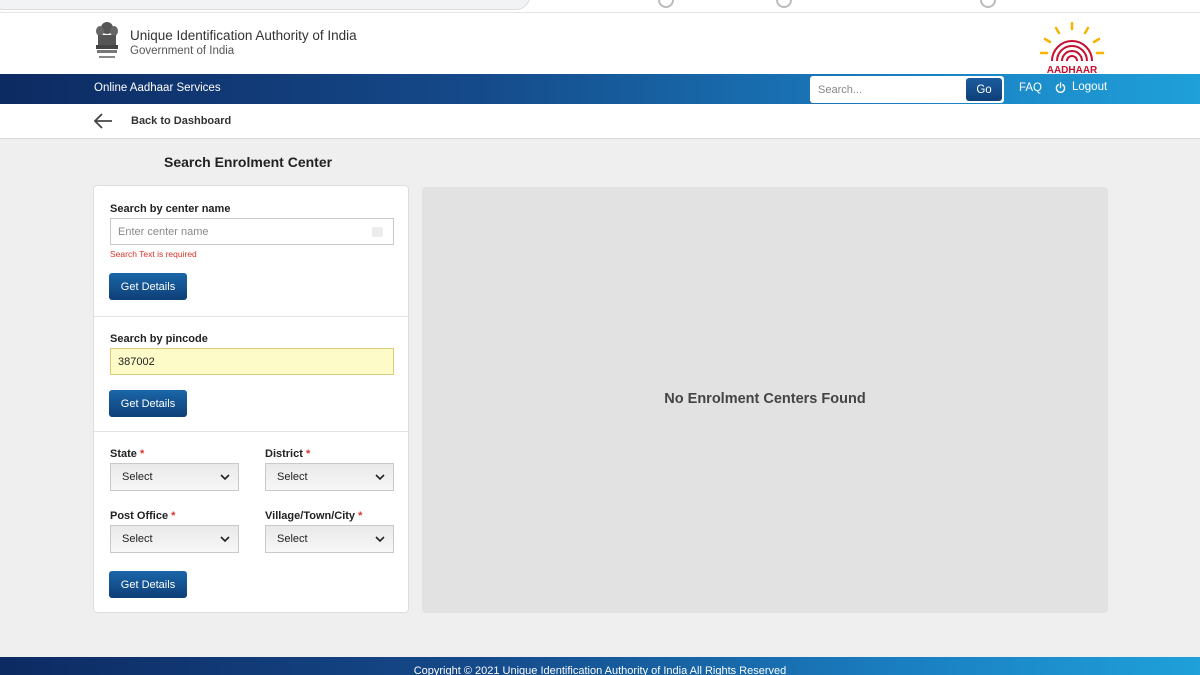 The width and height of the screenshot is (1200, 675). I want to click on state-select-value: Select, so click(137, 477).